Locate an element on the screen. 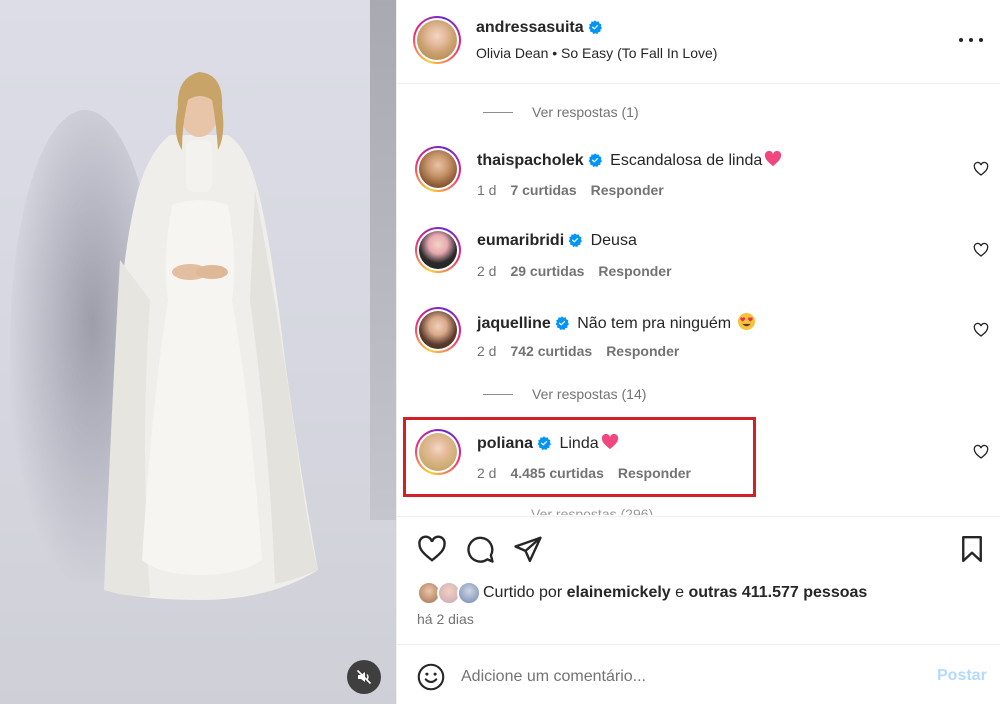 This screenshot has width=1000, height=704. likes-count-link: outras 411.577 pessoas is located at coordinates (778, 592).